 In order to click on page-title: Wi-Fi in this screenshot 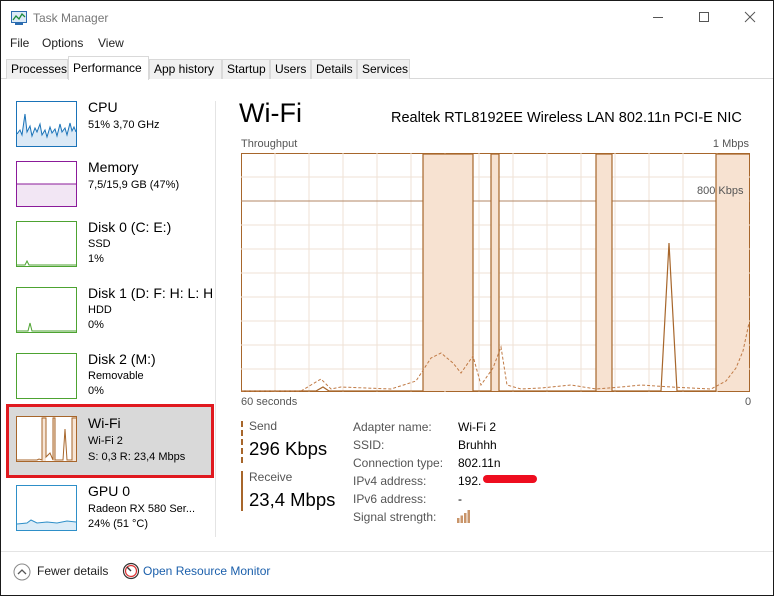, I will do `click(270, 113)`.